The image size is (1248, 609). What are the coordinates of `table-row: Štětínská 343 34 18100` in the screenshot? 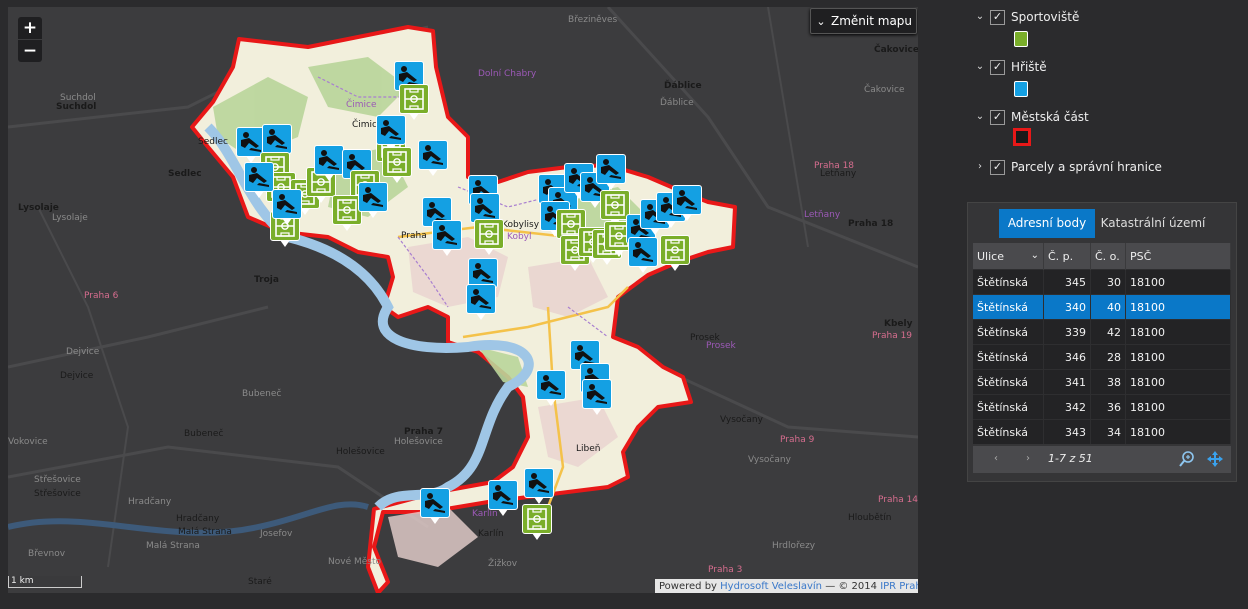 It's located at (1102, 431).